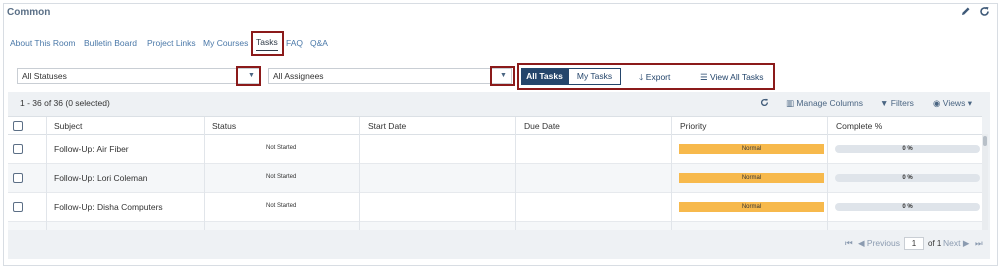 This screenshot has width=1001, height=269. What do you see at coordinates (29, 12) in the screenshot?
I see `panel-title: Common` at bounding box center [29, 12].